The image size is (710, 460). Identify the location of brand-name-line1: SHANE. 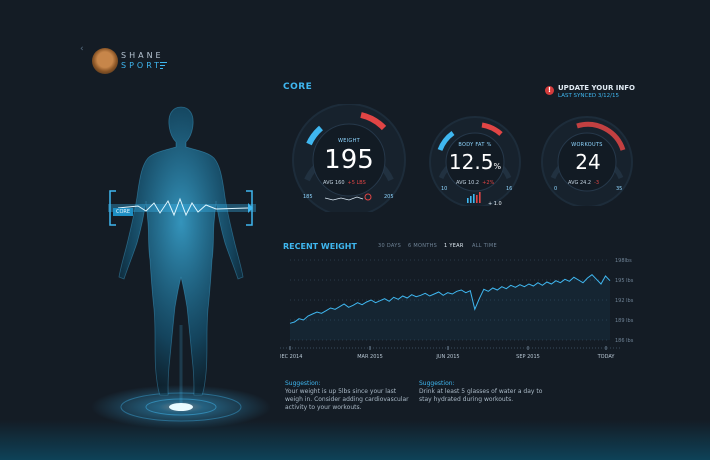
(142, 55).